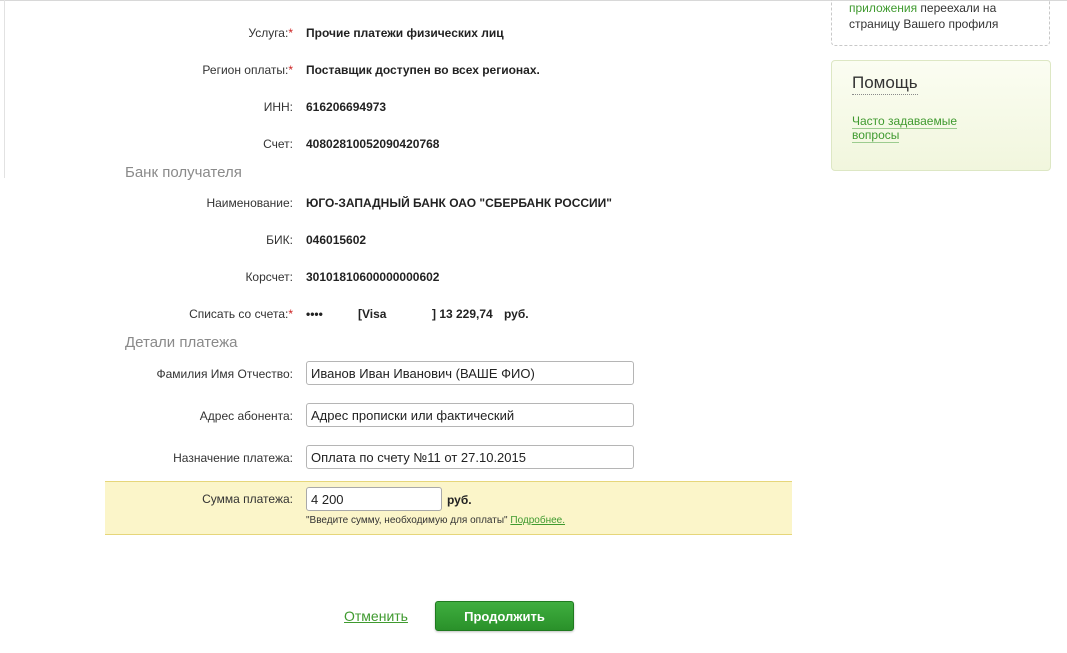 This screenshot has height=653, width=1067. I want to click on purpose-label: Назначение платежа:, so click(233, 458).